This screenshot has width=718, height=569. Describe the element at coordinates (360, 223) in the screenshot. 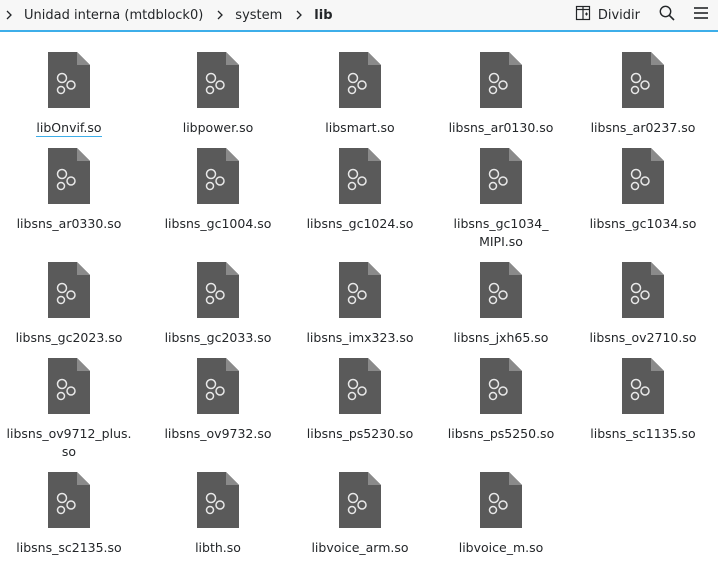

I see `file-name: libsns_gc1024.so` at that location.